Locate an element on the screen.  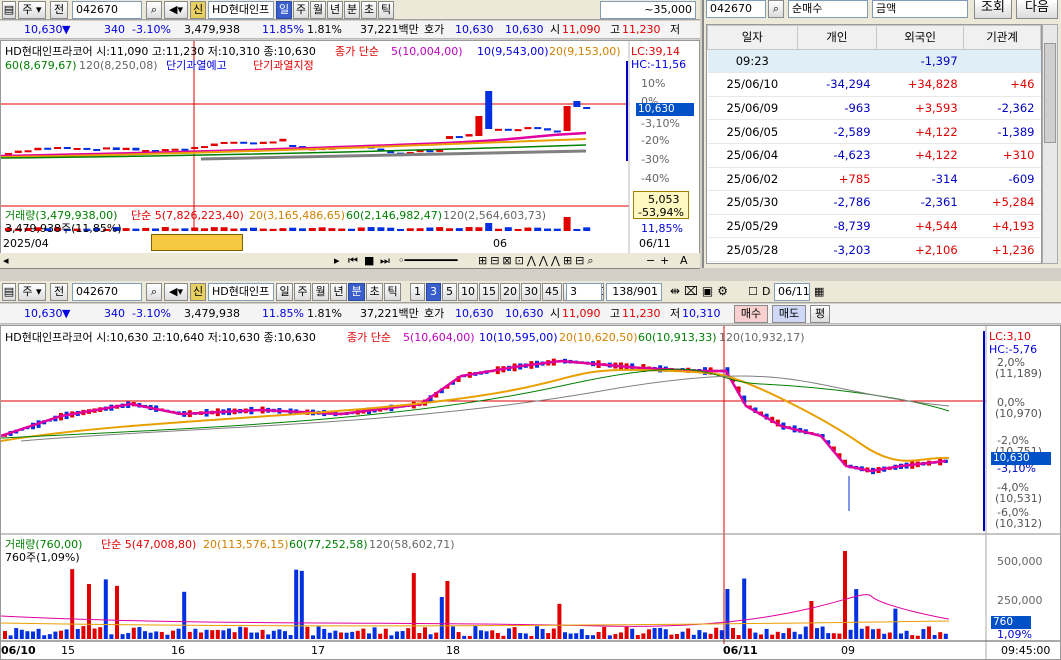
investor-row: 25/06/09 -963 +3,593 -2,362 is located at coordinates (874, 108).